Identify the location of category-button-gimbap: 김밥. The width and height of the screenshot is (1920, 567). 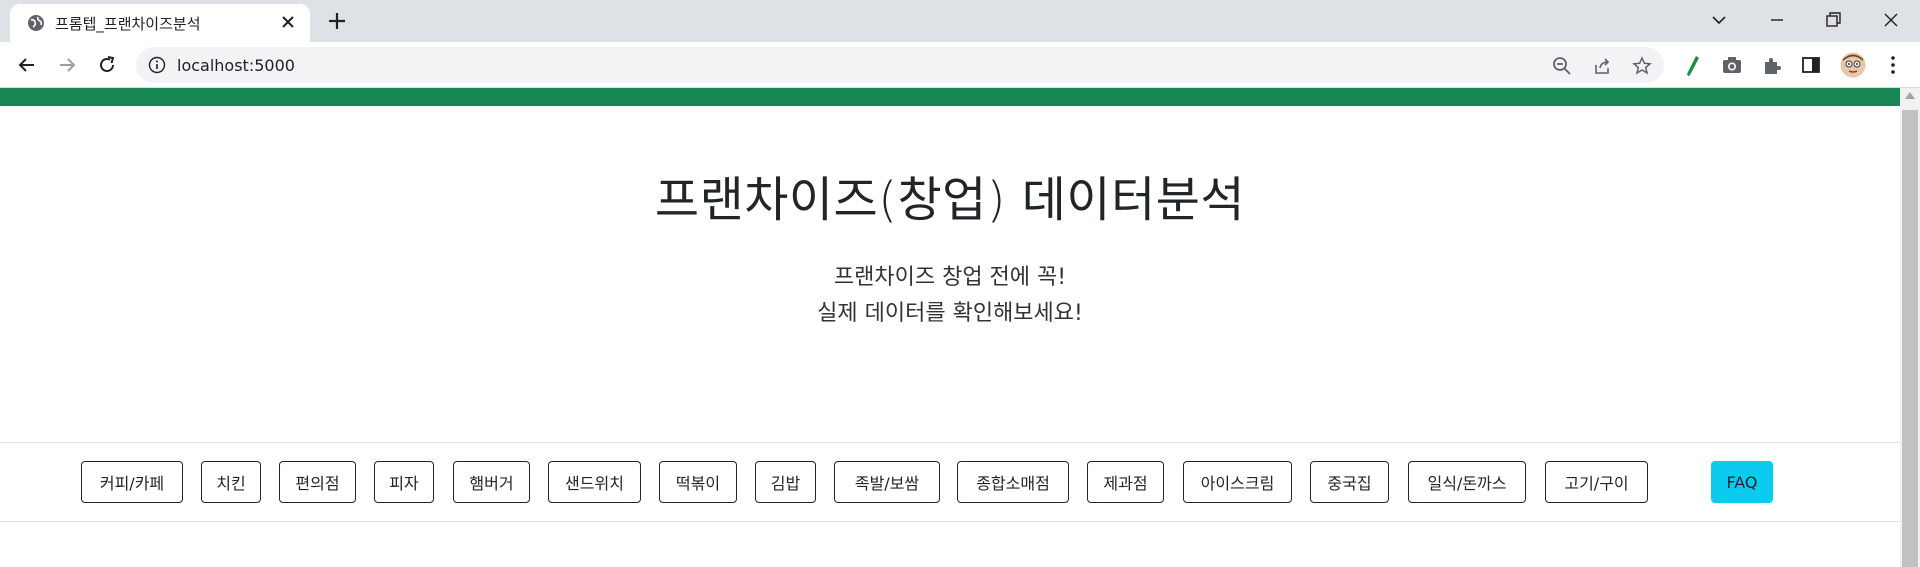
(785, 482).